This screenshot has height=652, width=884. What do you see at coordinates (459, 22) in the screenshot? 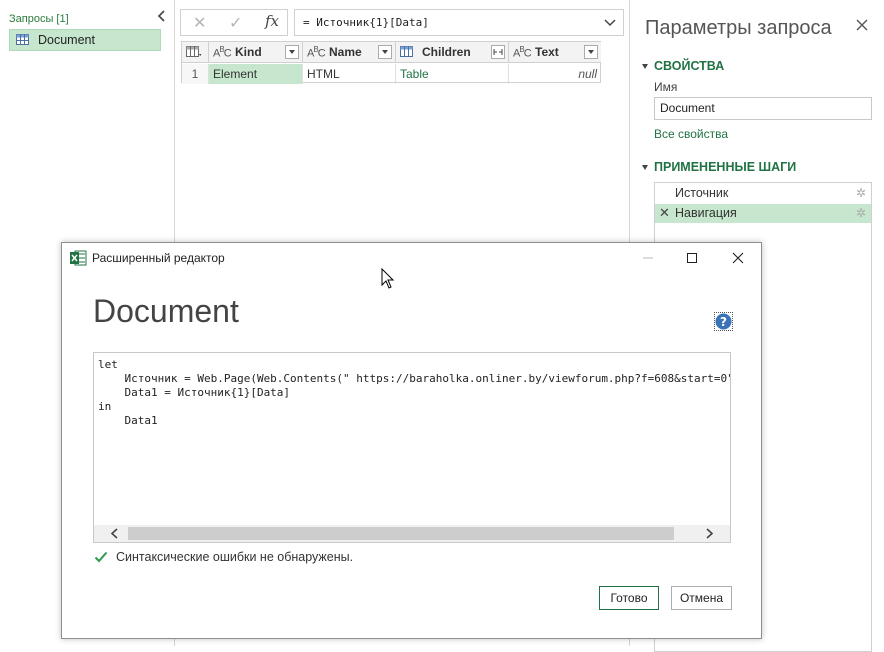
I see `formula-input: = Источник{1}[Data]` at bounding box center [459, 22].